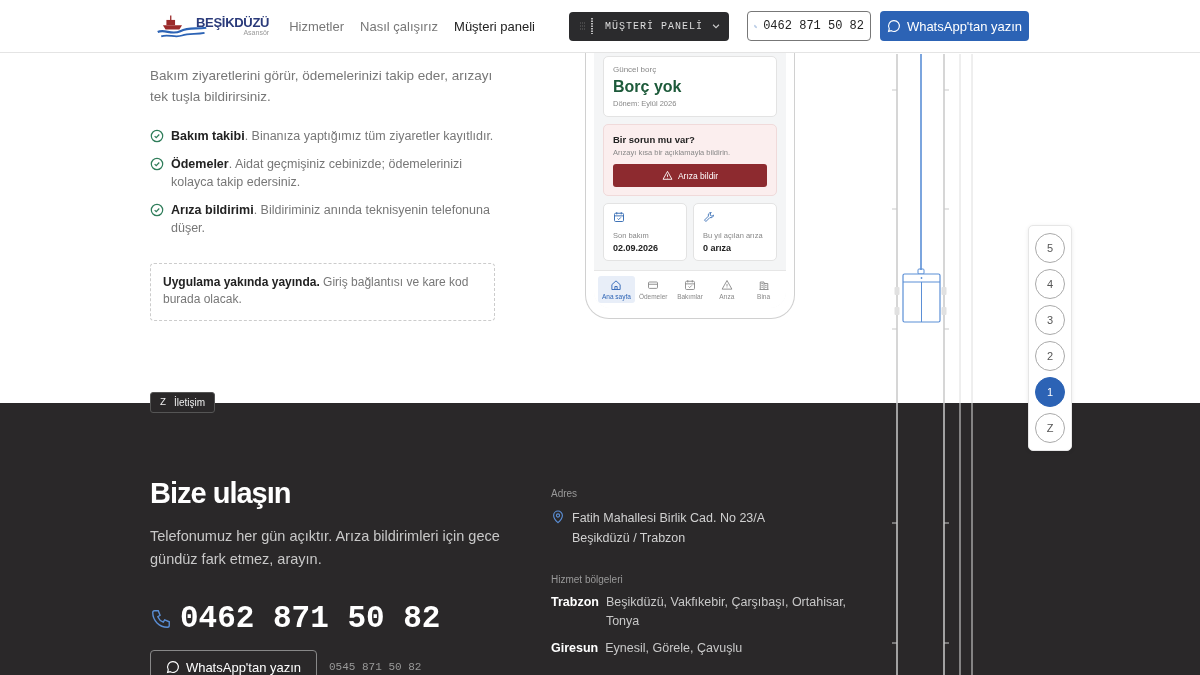 This screenshot has width=1200, height=675. What do you see at coordinates (654, 139) in the screenshot?
I see `issue-title: Bir sorun mu var?` at bounding box center [654, 139].